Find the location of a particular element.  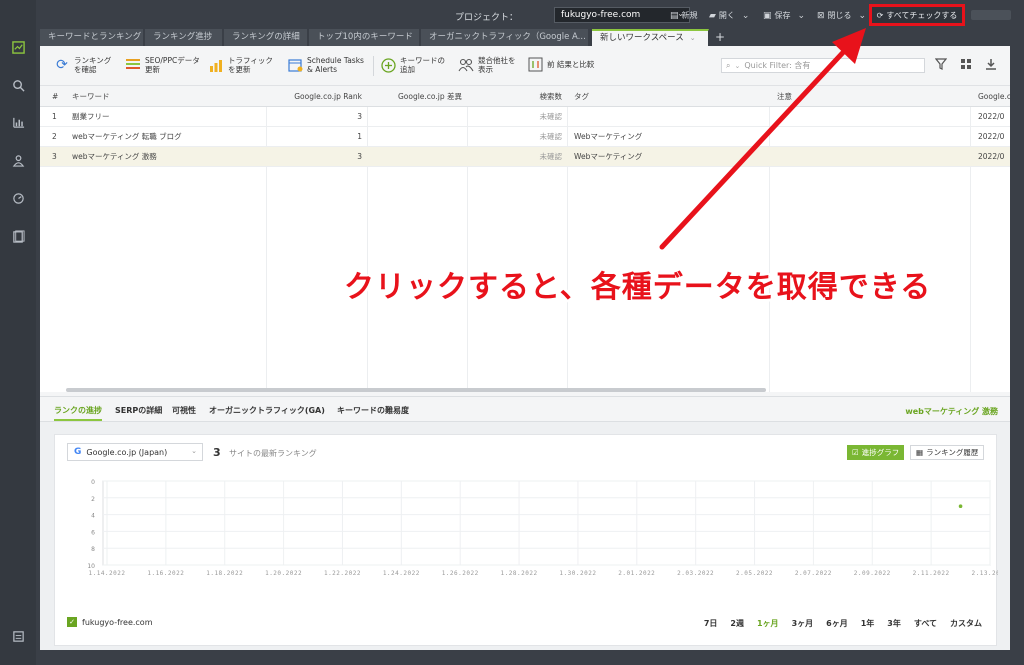

row-volume: 未確認 is located at coordinates (551, 116).